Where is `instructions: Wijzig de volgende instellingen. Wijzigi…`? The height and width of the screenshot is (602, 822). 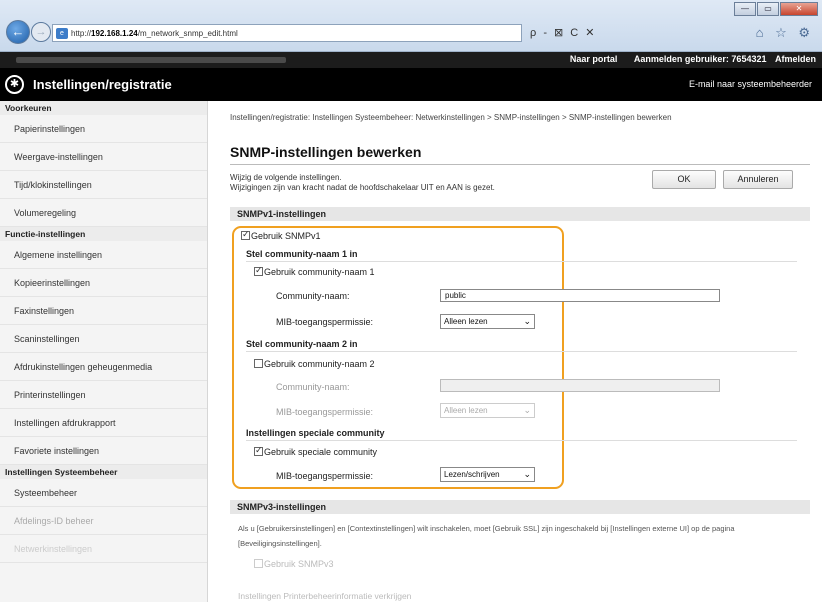
instructions: Wijzig de volgende instellingen. Wijzigi… is located at coordinates (362, 183).